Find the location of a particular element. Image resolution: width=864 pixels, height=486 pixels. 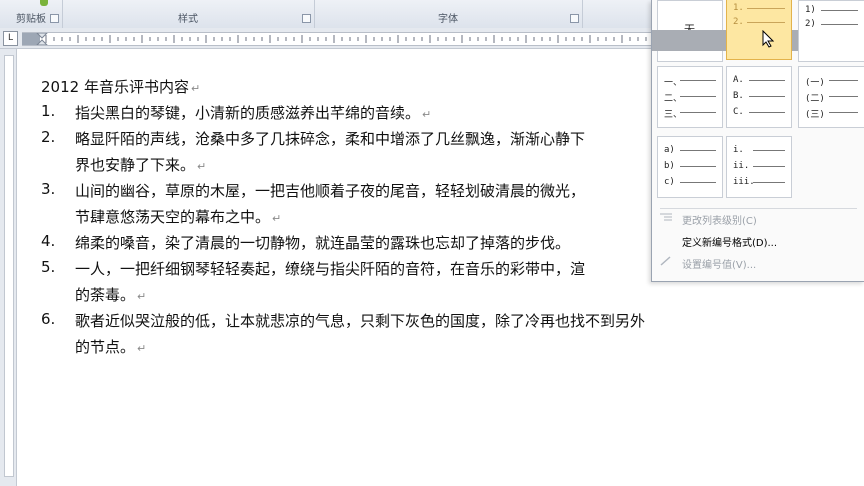

clipboard-group: 剪贴板 is located at coordinates (31, 14).